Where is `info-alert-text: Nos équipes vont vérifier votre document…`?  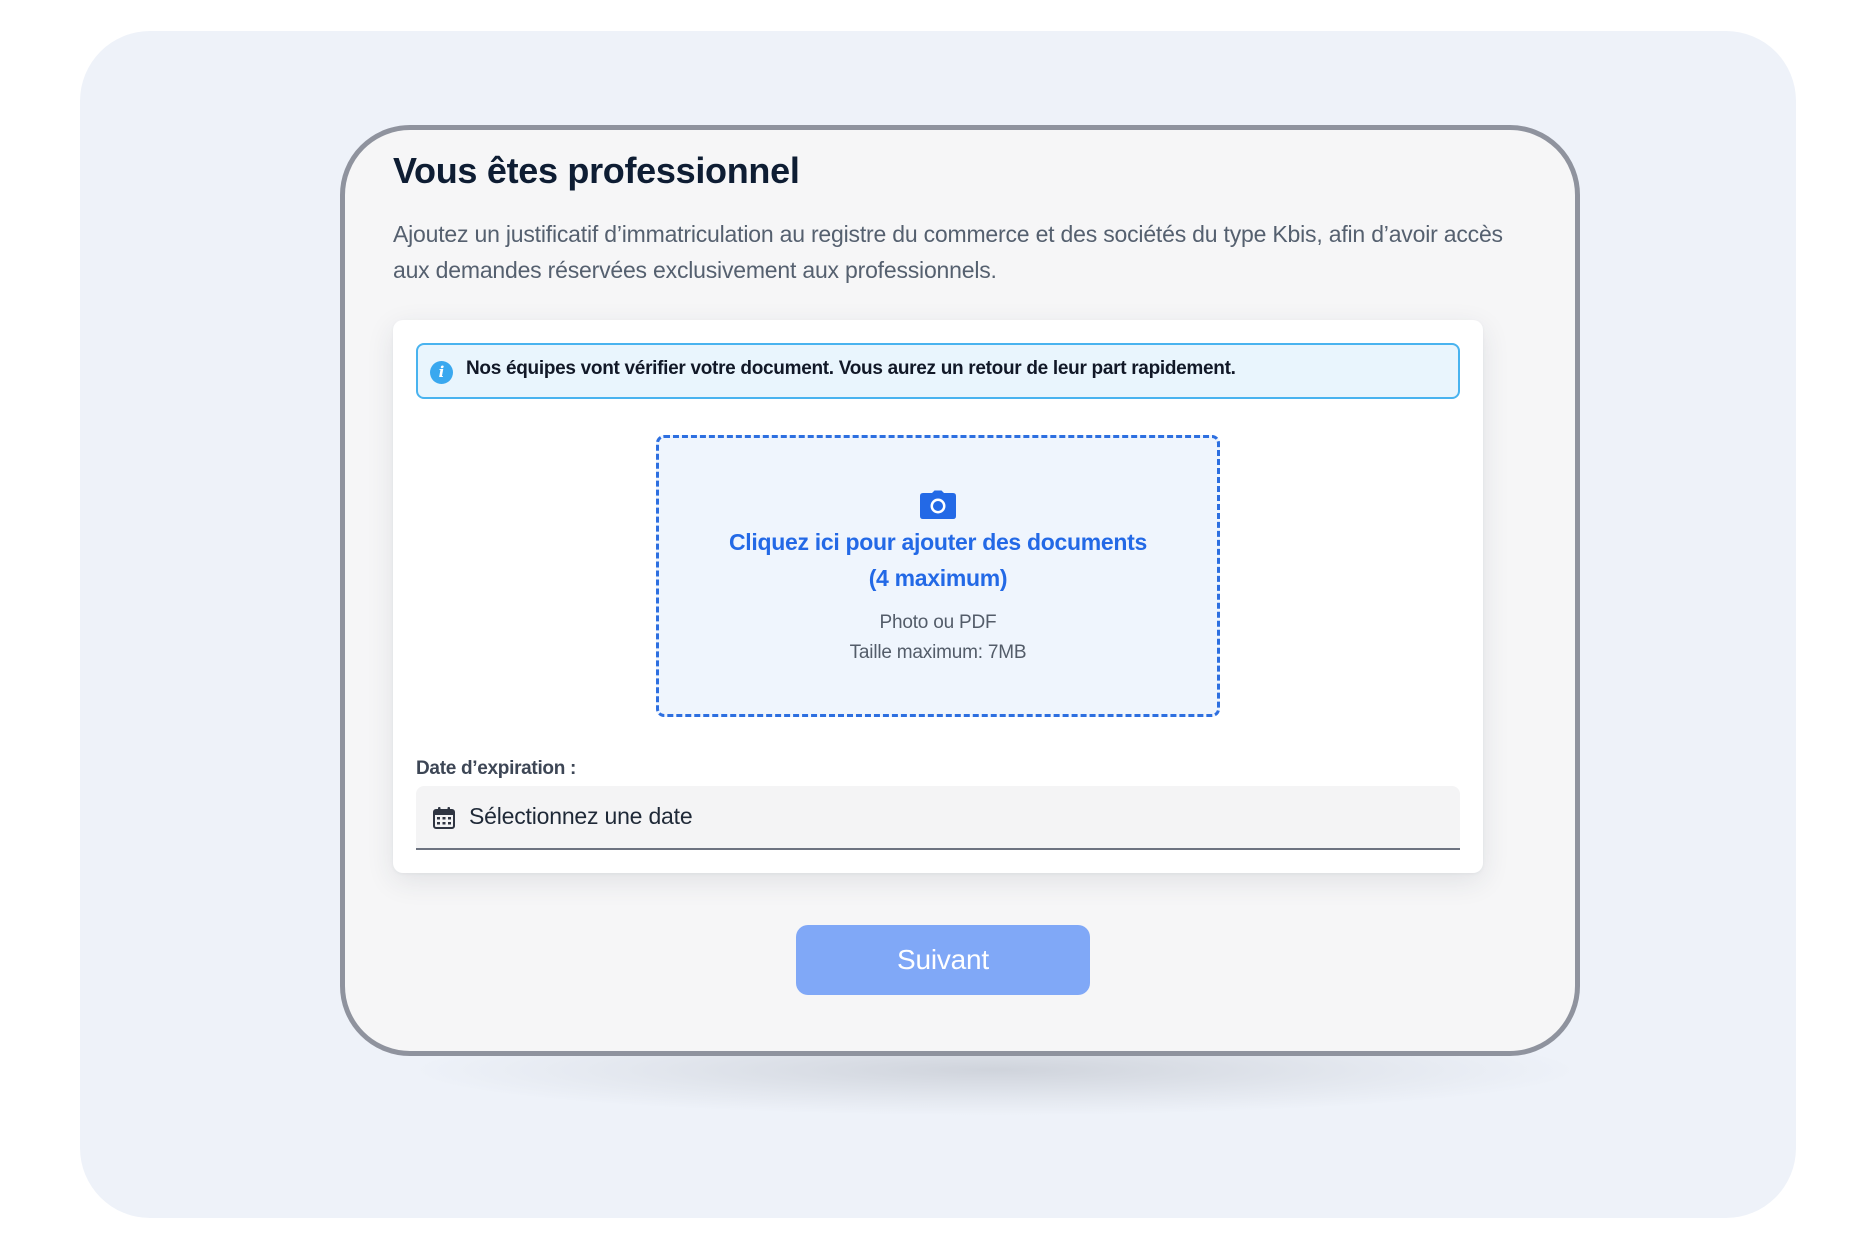
info-alert-text: Nos équipes vont vérifier votre document… is located at coordinates (851, 368).